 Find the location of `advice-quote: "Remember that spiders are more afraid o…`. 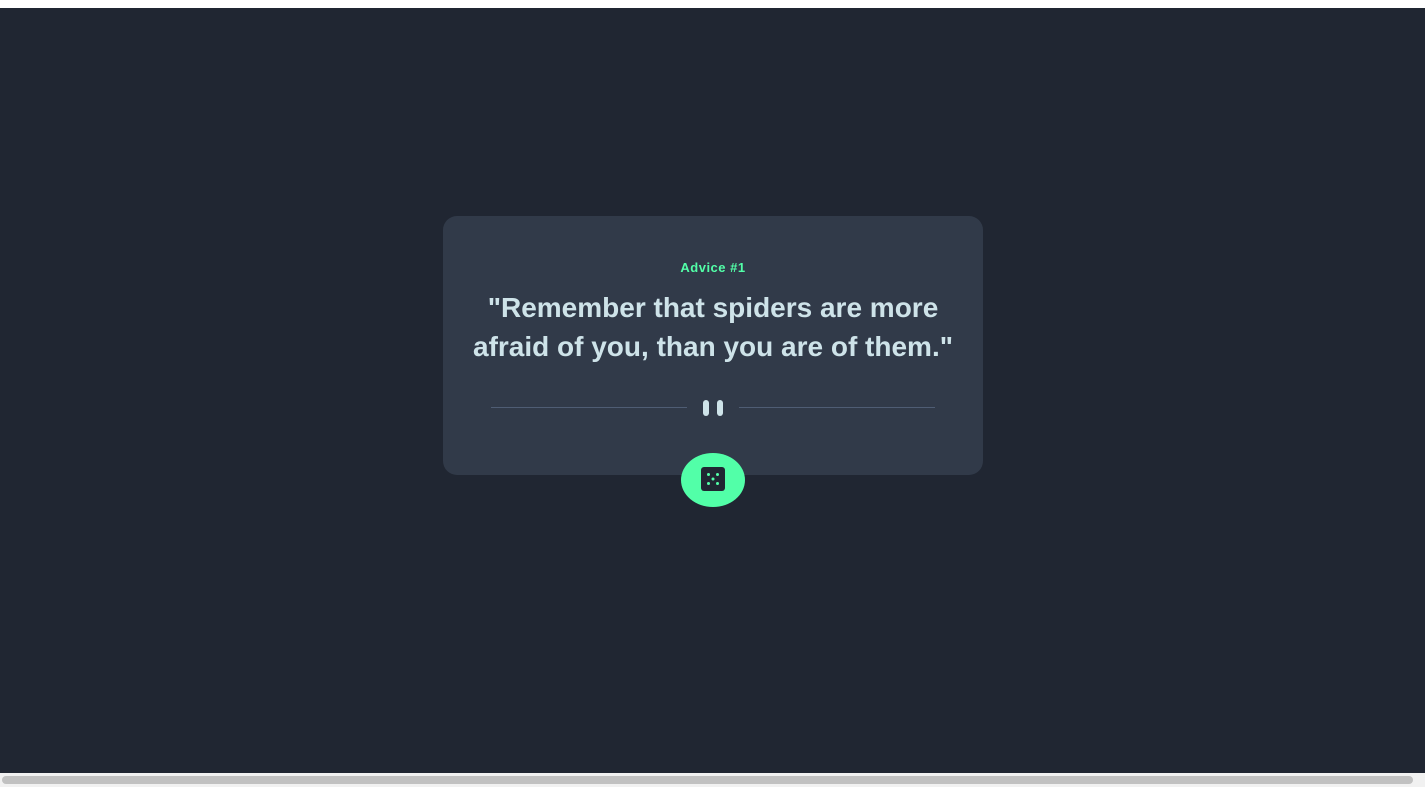

advice-quote: "Remember that spiders are more afraid o… is located at coordinates (713, 327).